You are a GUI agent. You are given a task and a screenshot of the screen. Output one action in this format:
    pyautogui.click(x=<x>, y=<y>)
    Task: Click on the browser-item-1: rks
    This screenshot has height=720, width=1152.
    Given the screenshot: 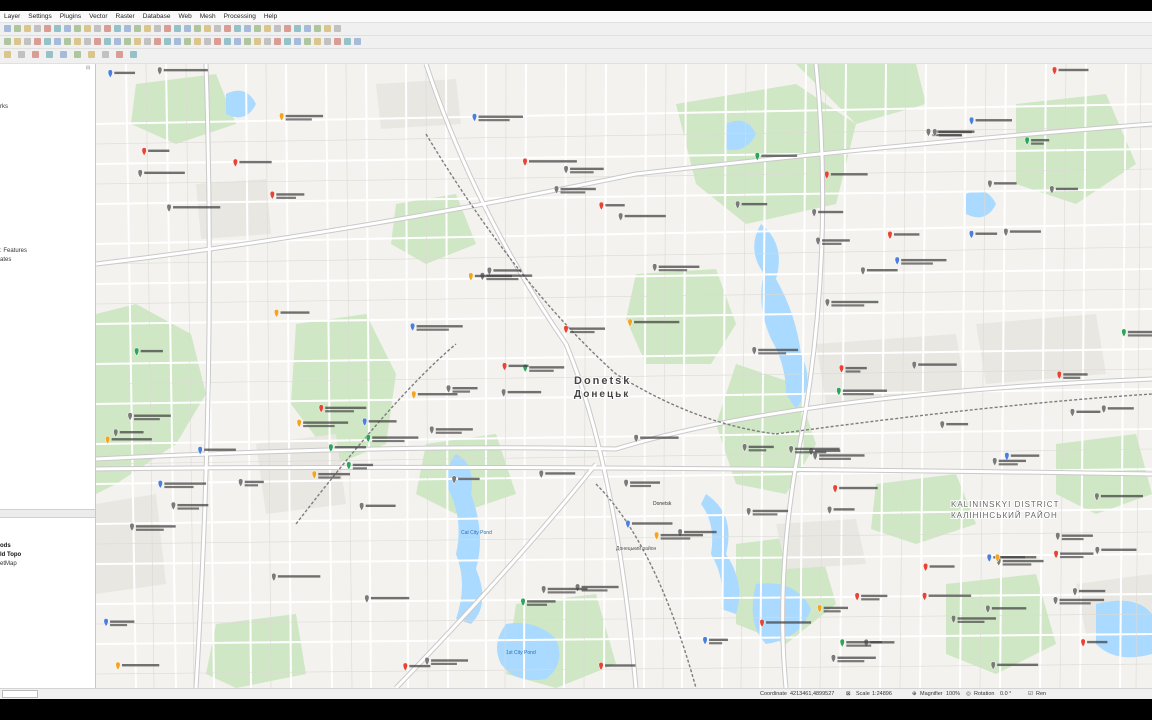 What is the action you would take?
    pyautogui.click(x=4, y=107)
    